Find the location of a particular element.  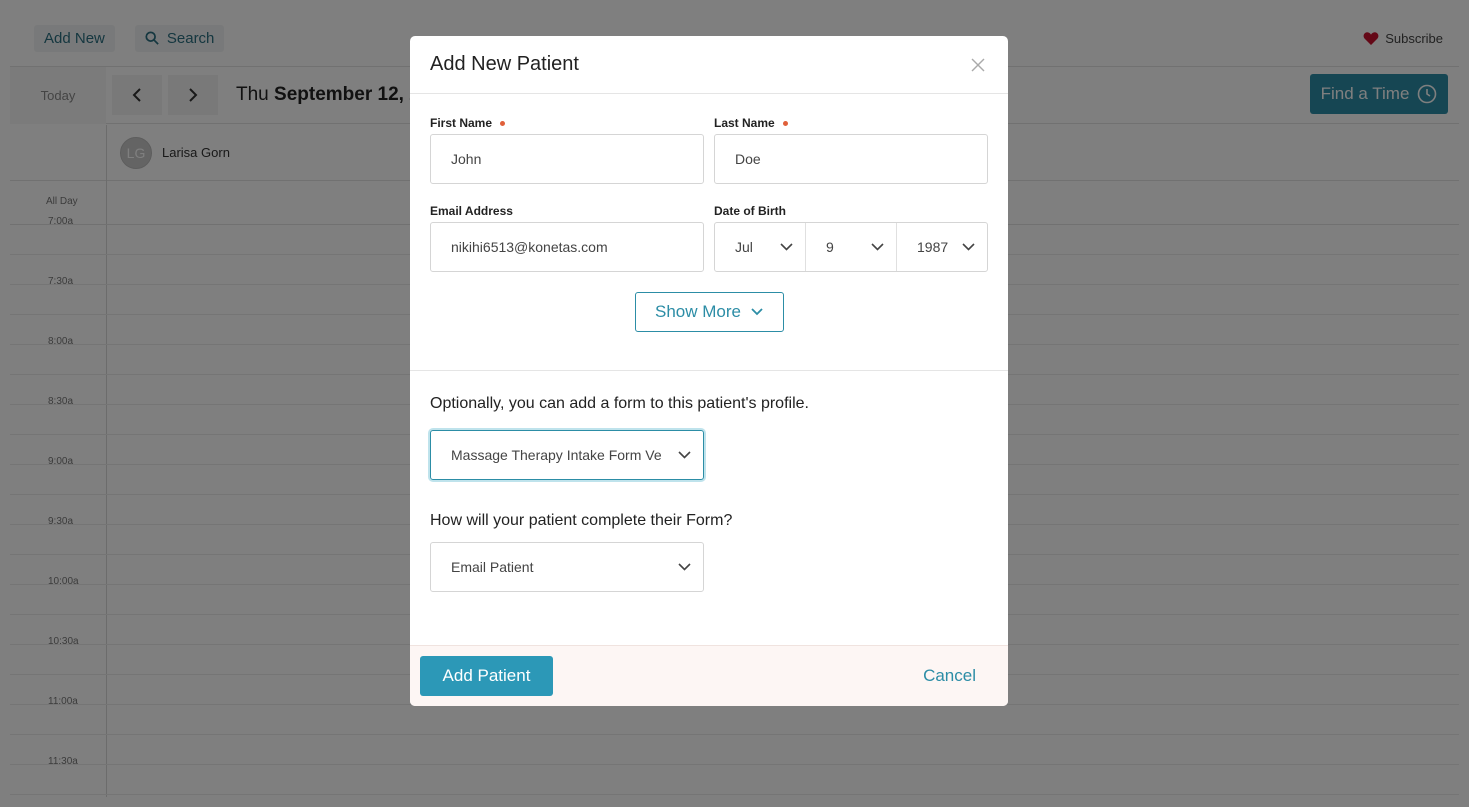

modal-header: Add New Patient is located at coordinates (709, 65).